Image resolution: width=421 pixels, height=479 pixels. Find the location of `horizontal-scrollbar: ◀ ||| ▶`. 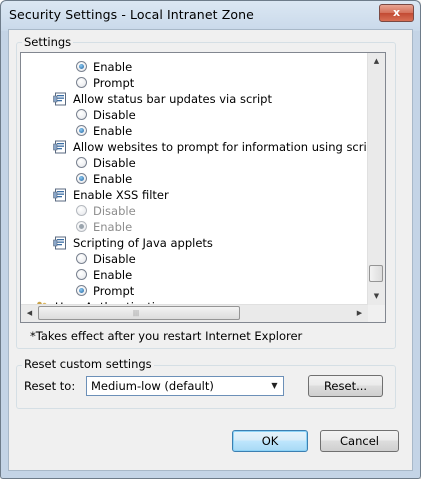

horizontal-scrollbar: ◀ ||| ▶ is located at coordinates (194, 313).